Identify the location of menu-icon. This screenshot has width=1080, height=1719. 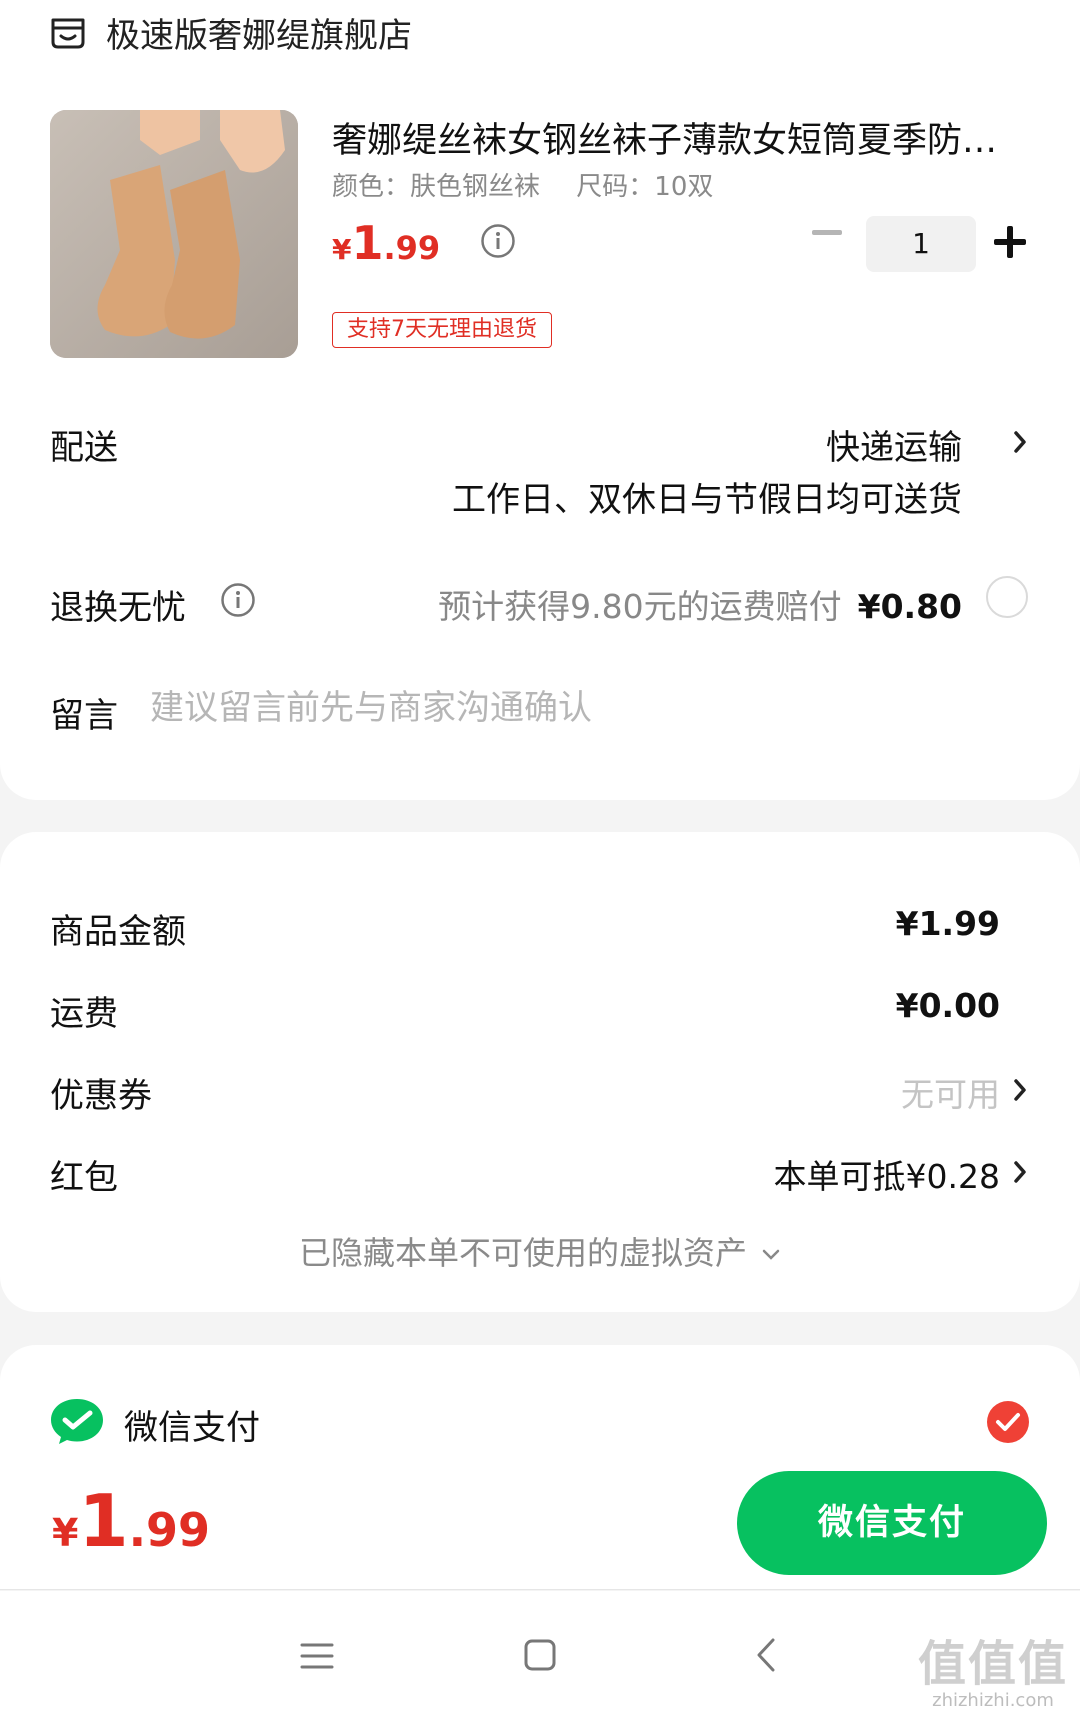
(317, 1656).